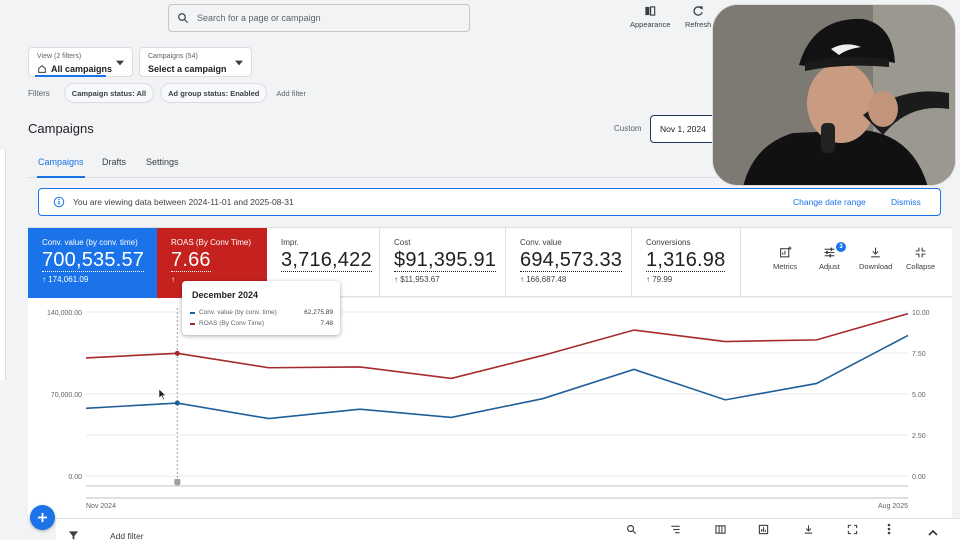 Image resolution: width=960 pixels, height=540 pixels. What do you see at coordinates (68, 279) in the screenshot?
I see `metric-change: 174,061.09` at bounding box center [68, 279].